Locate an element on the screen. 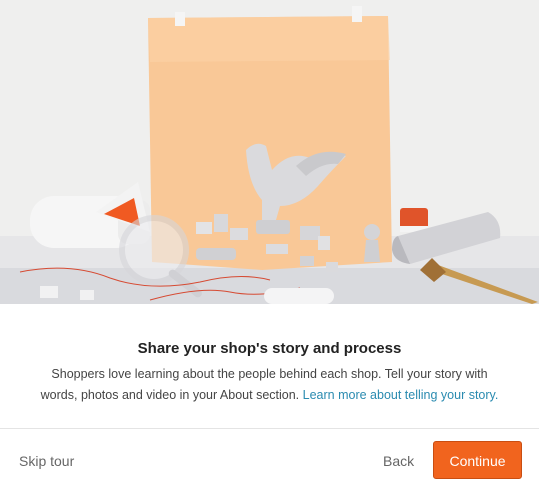  tour-footer: Skip tour Back Continue is located at coordinates (269, 460).